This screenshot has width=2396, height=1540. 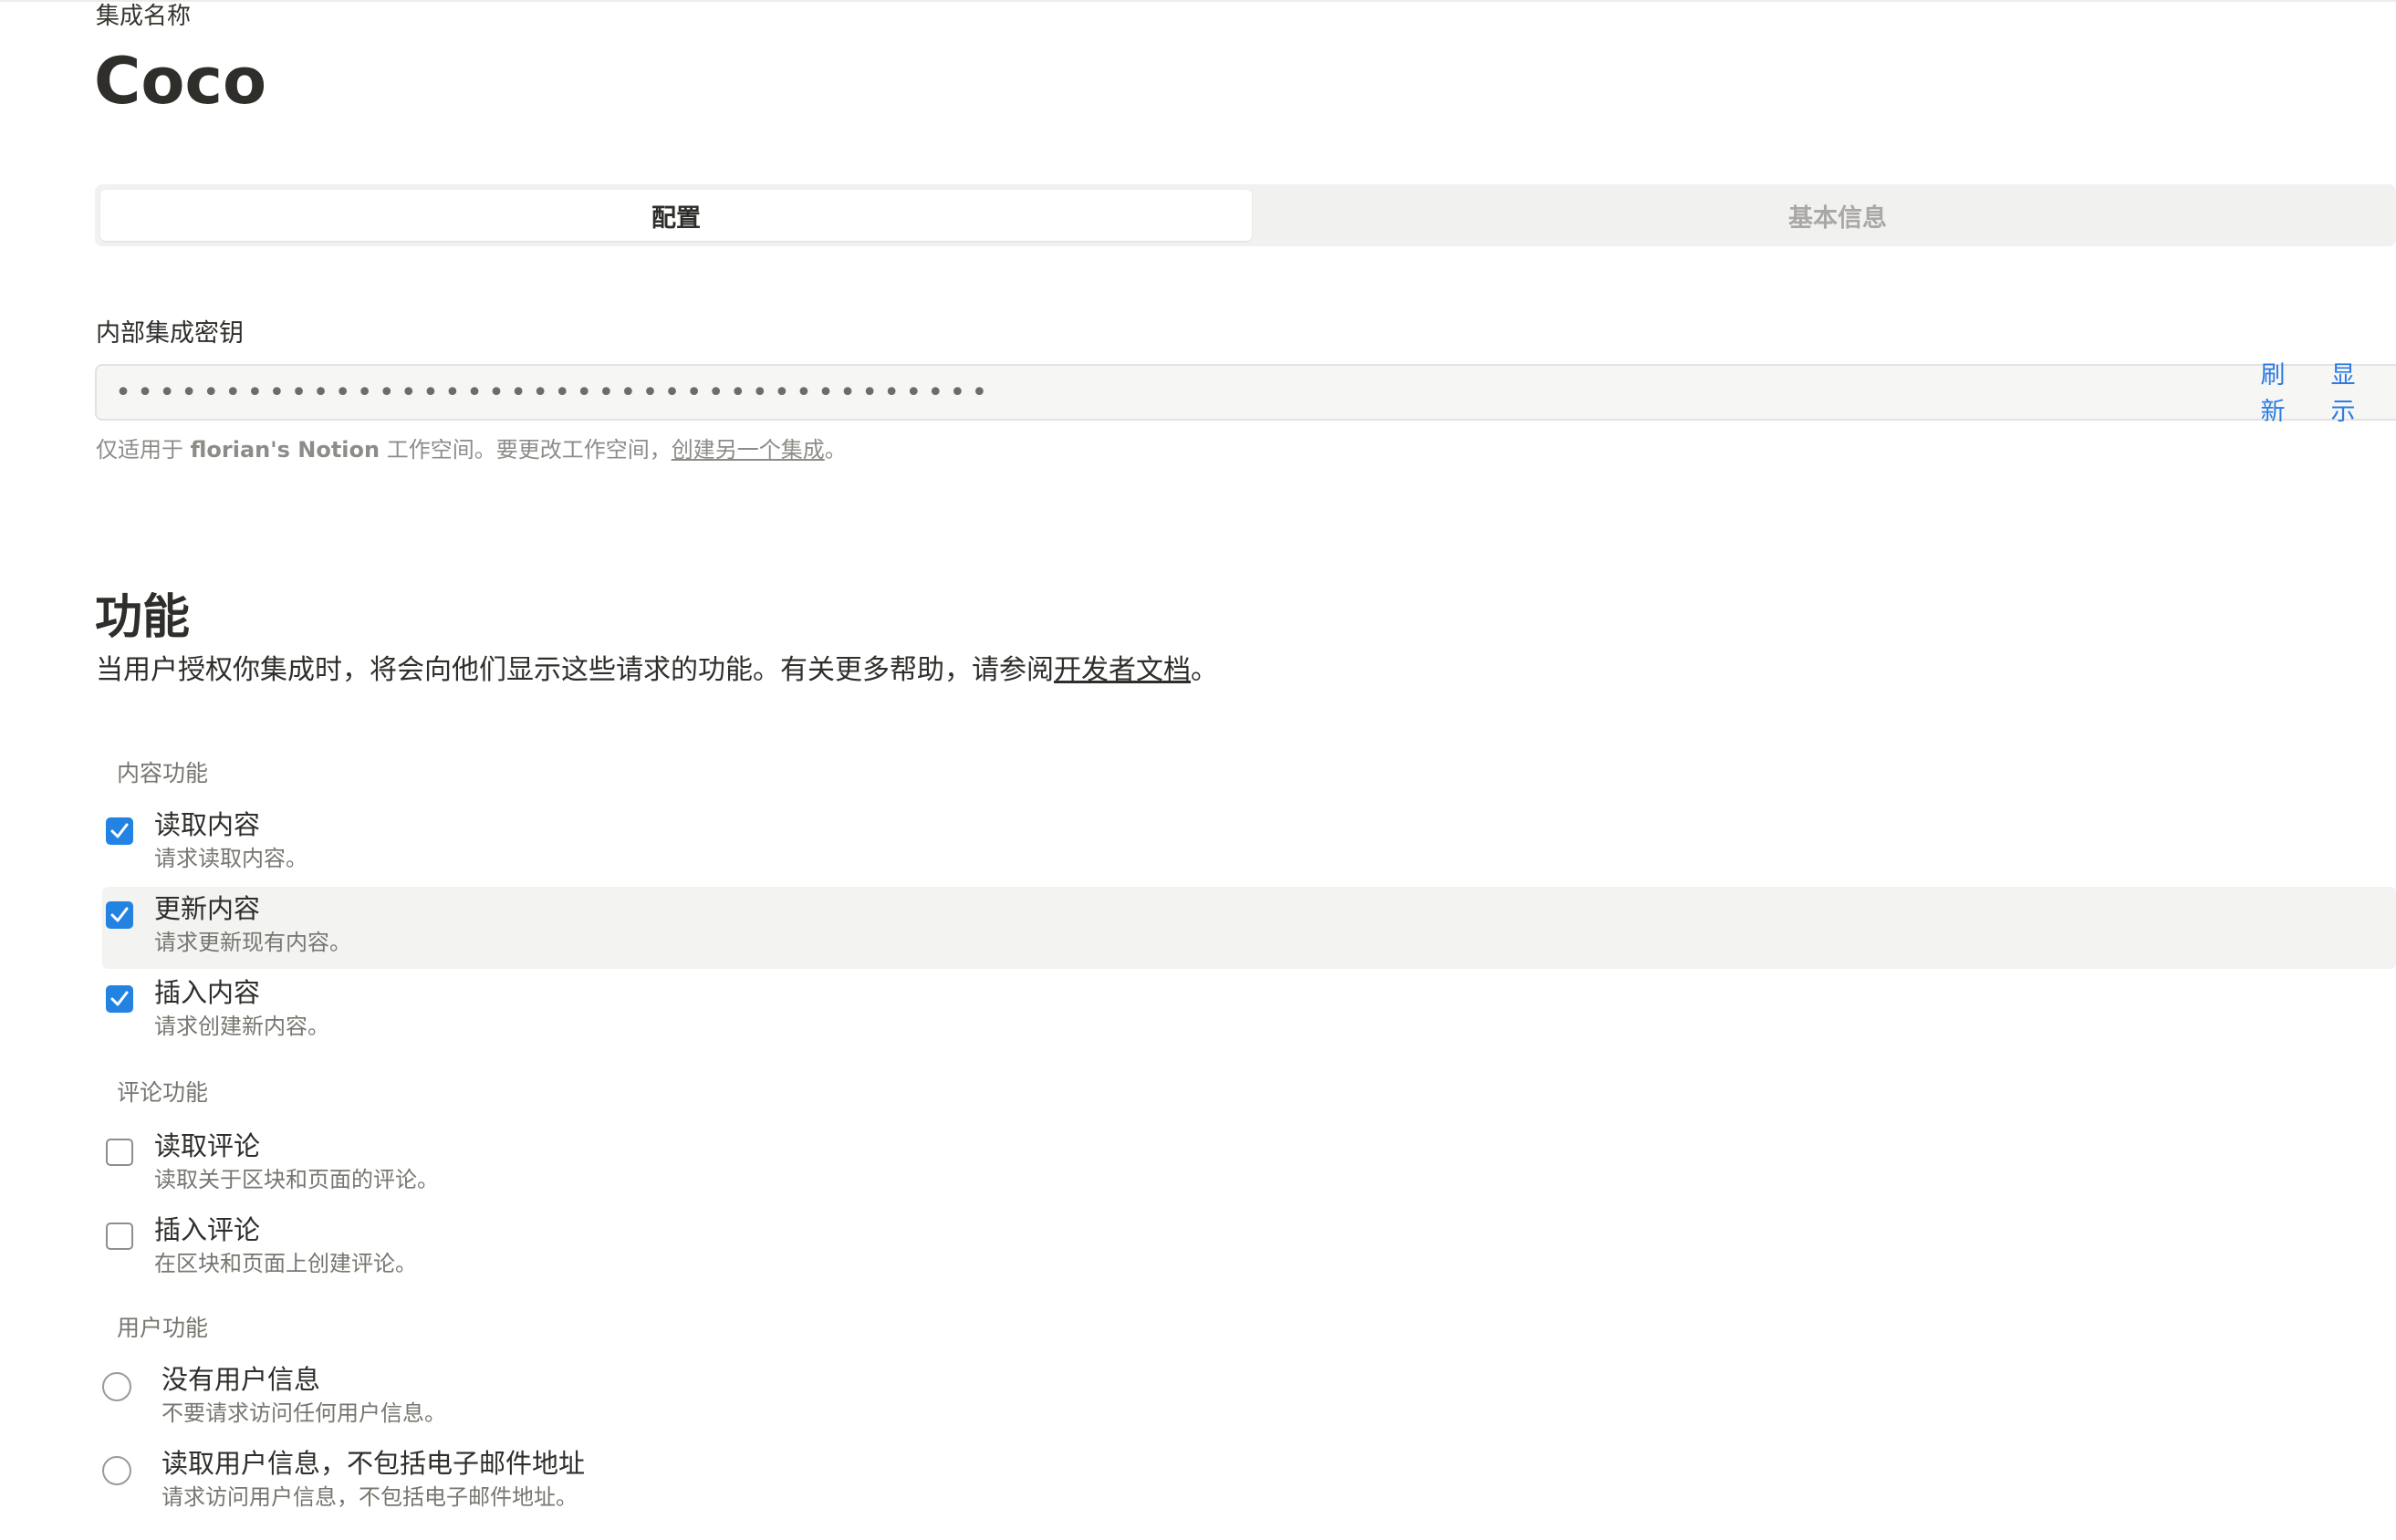 I want to click on content-capabilities-label: 内容功能, so click(x=163, y=773).